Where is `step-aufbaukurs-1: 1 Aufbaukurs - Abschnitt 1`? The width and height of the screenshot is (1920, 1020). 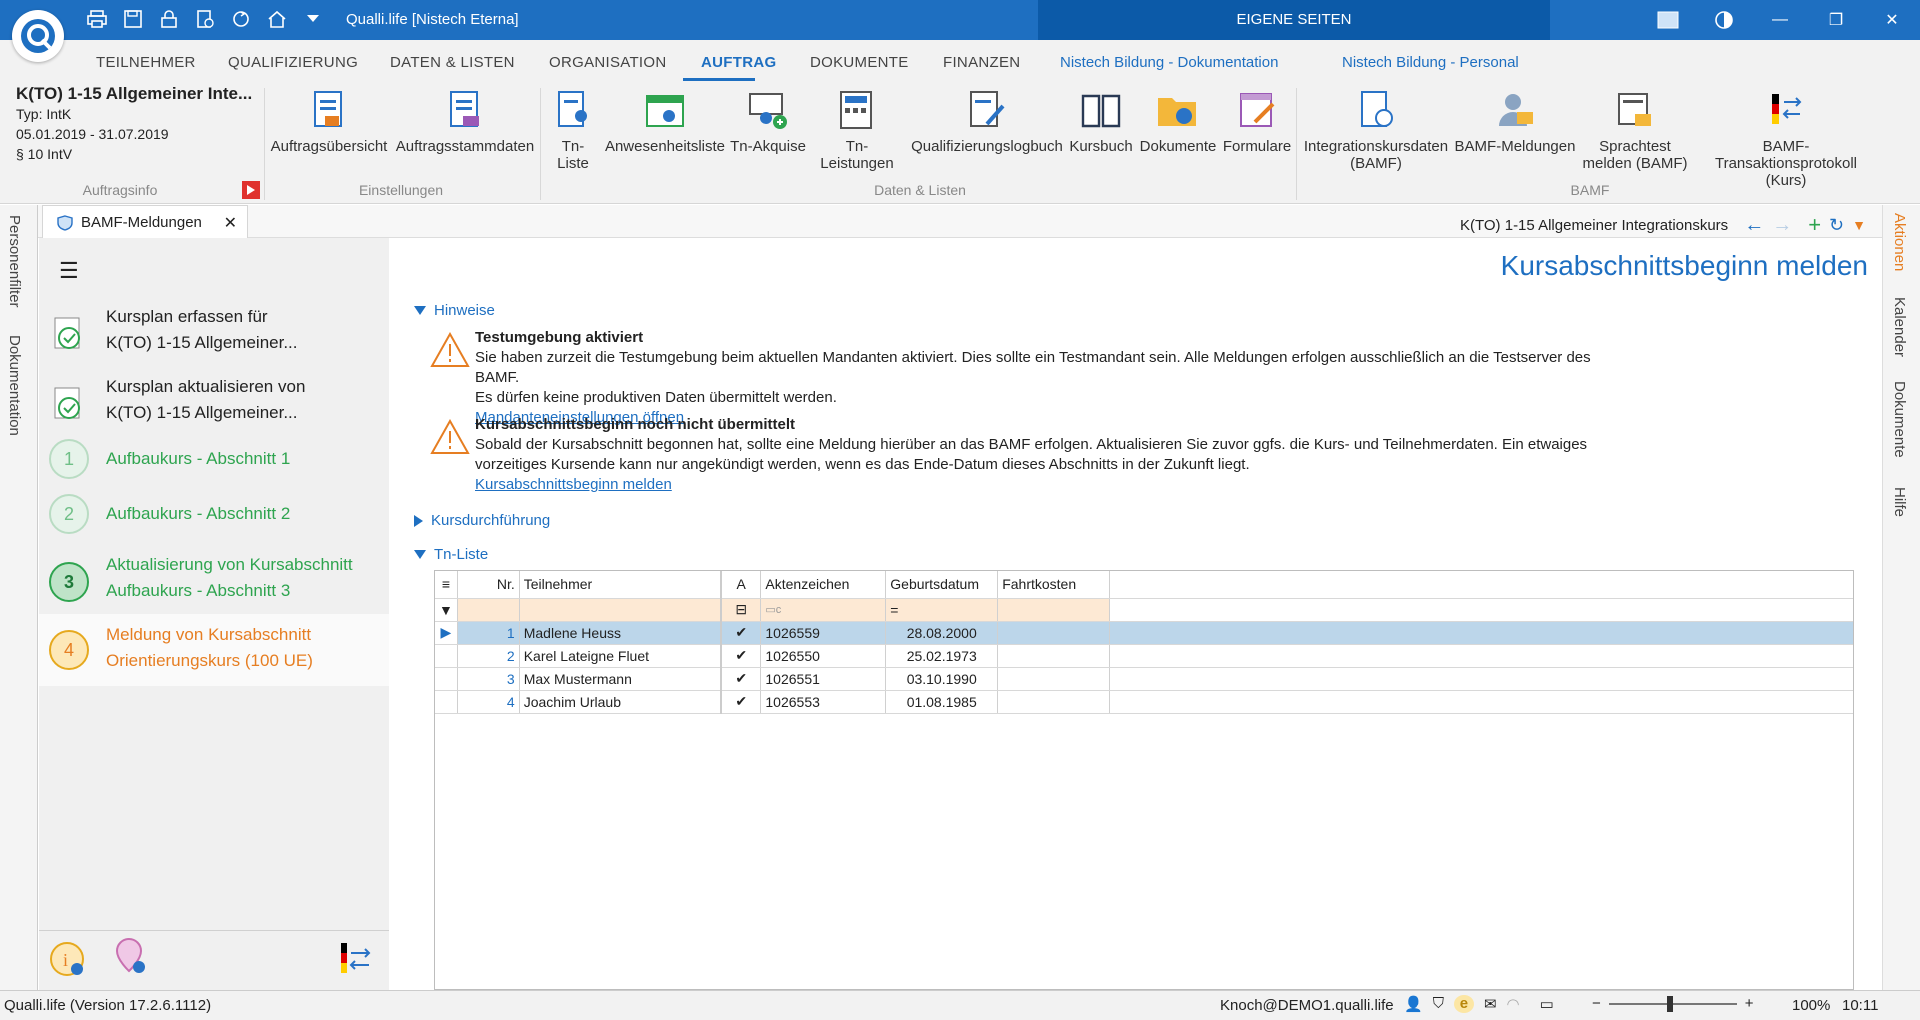 step-aufbaukurs-1: 1 Aufbaukurs - Abschnitt 1 is located at coordinates (214, 459).